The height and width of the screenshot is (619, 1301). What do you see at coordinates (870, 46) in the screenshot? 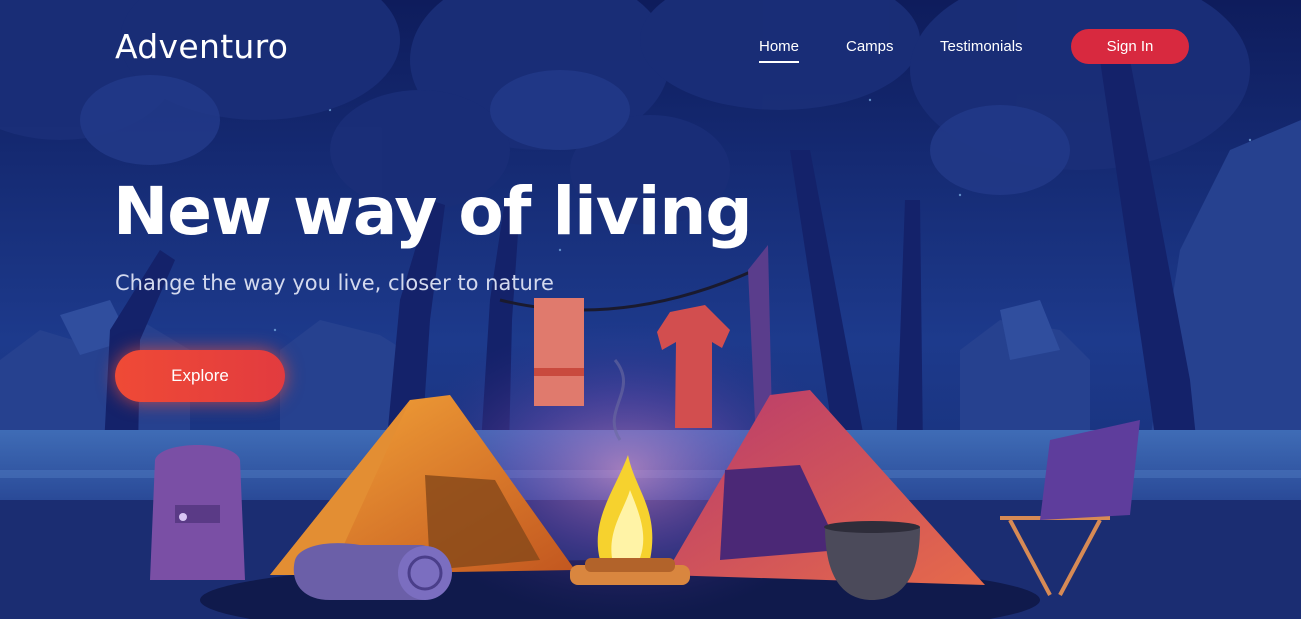
I see `nav-camps-link: Camps` at bounding box center [870, 46].